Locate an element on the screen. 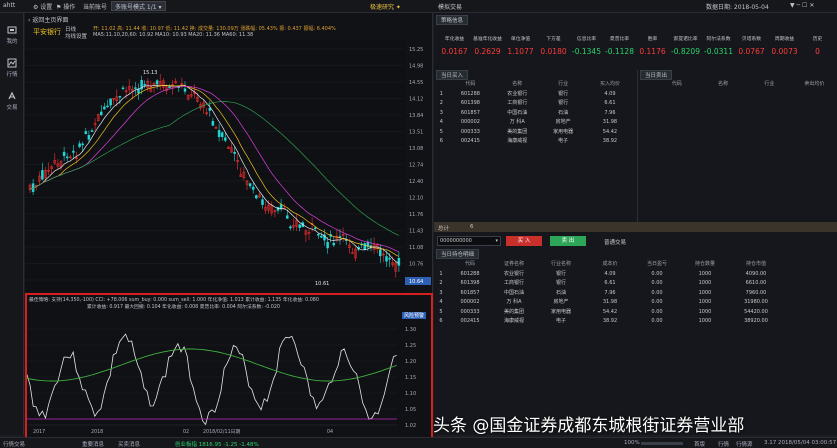  metric-value: 0.2629 is located at coordinates (487, 51).